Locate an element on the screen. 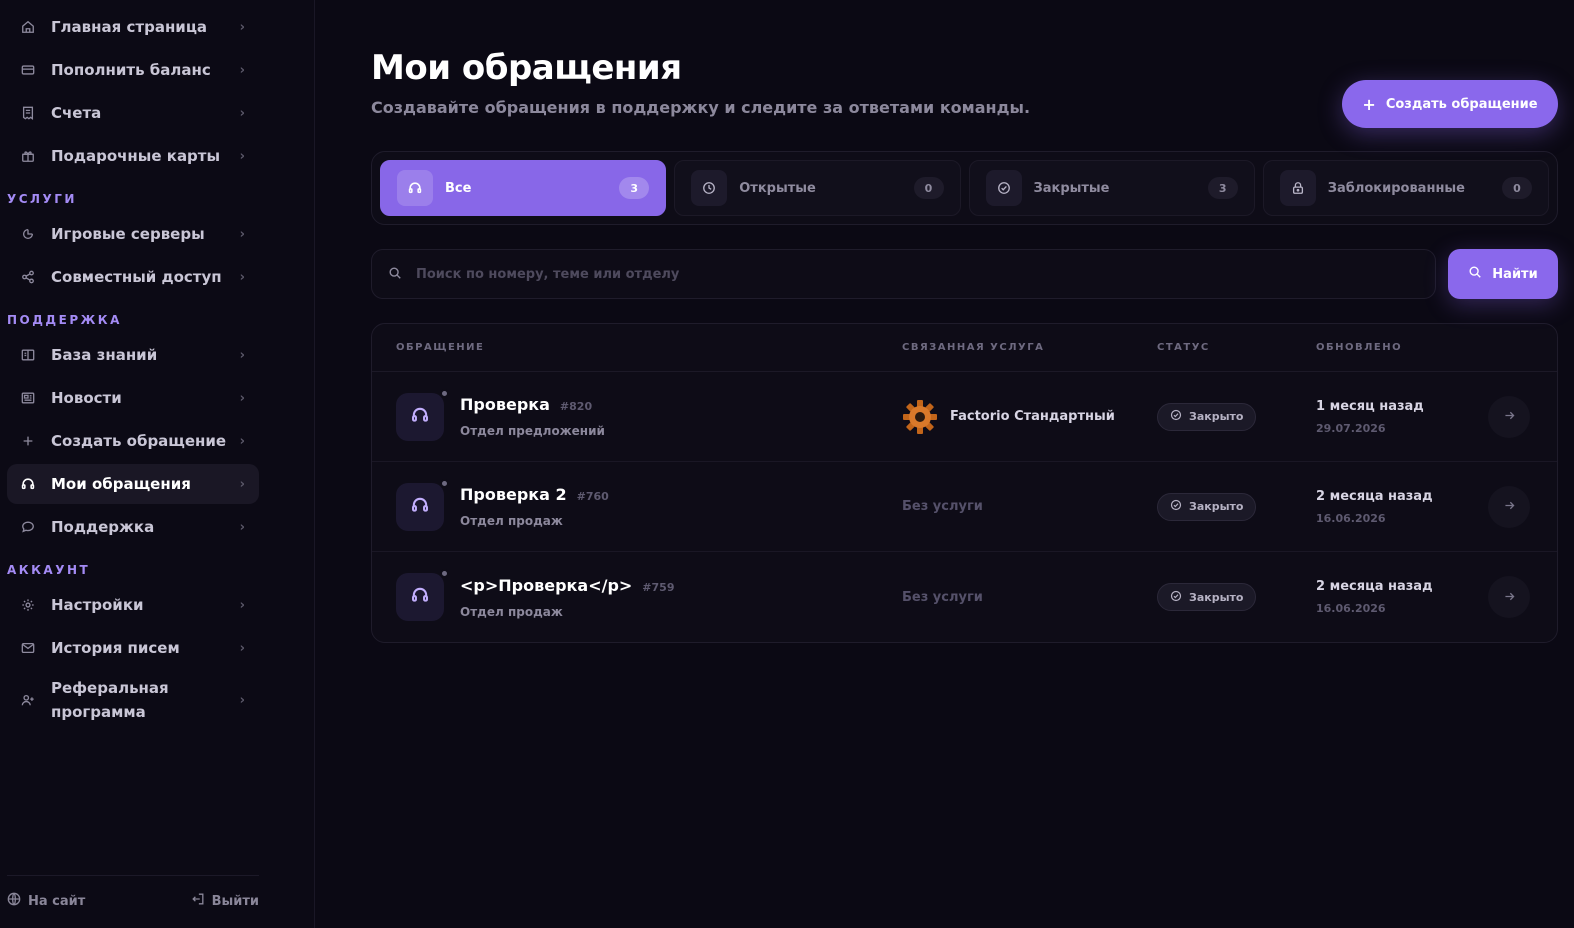 Image resolution: width=1574 pixels, height=928 pixels. sidebar-item-game-servers: Игровые серверы › is located at coordinates (133, 234).